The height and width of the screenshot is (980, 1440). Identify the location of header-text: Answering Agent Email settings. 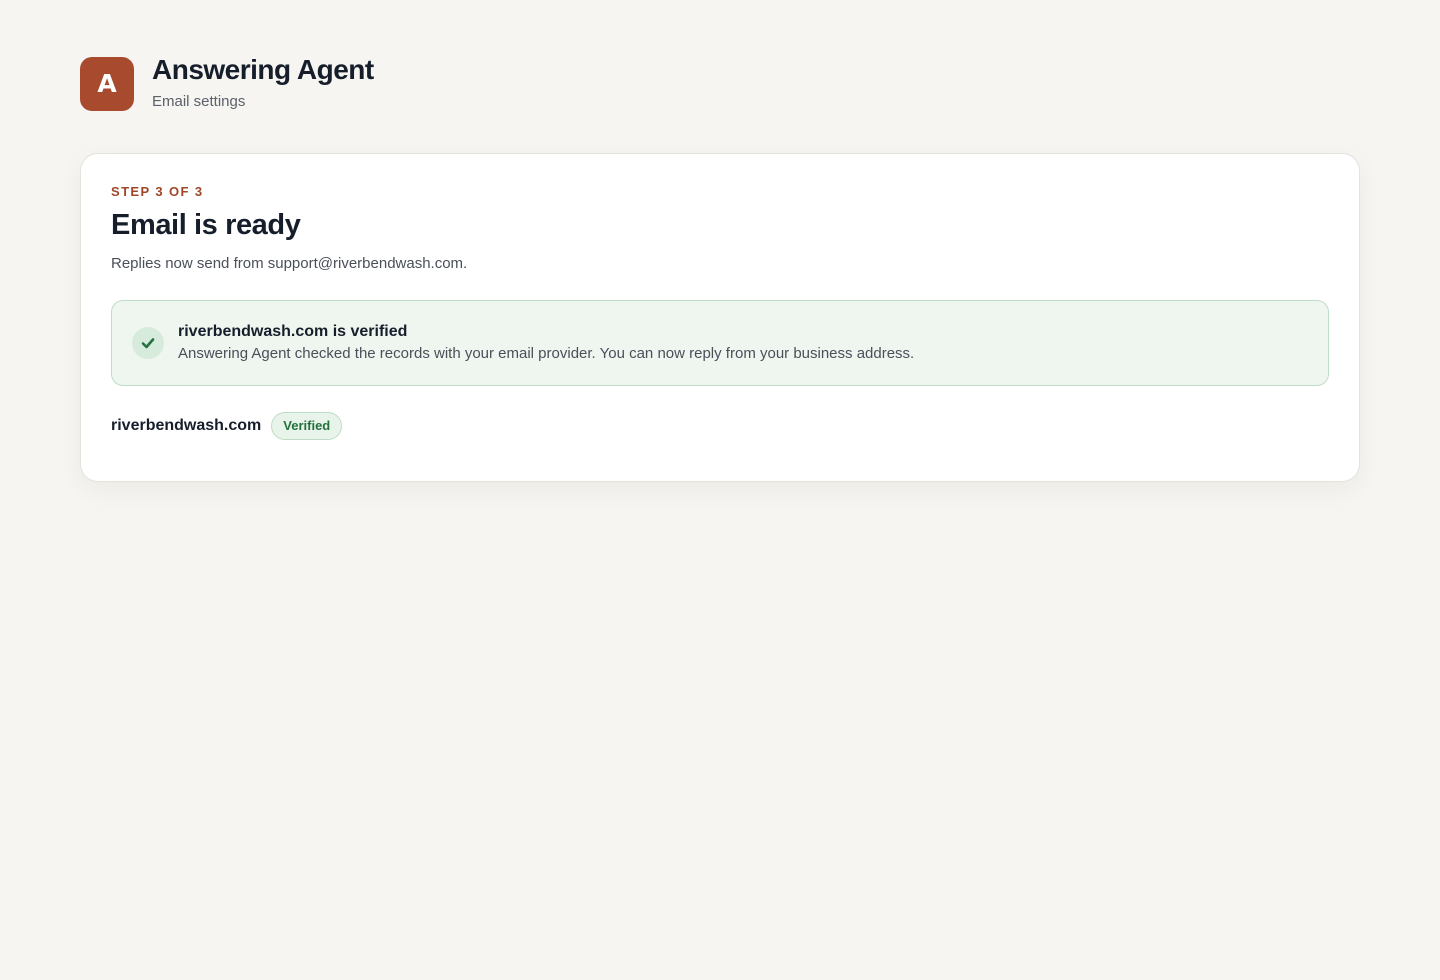
(263, 82).